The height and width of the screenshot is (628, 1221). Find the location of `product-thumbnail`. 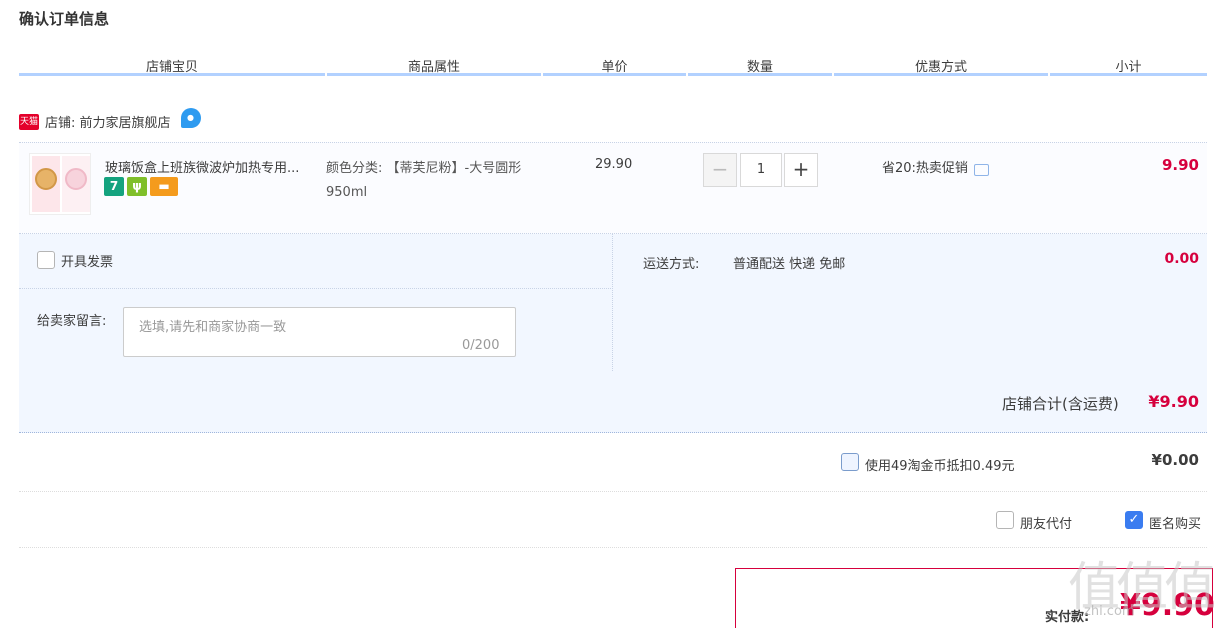

product-thumbnail is located at coordinates (60, 184).